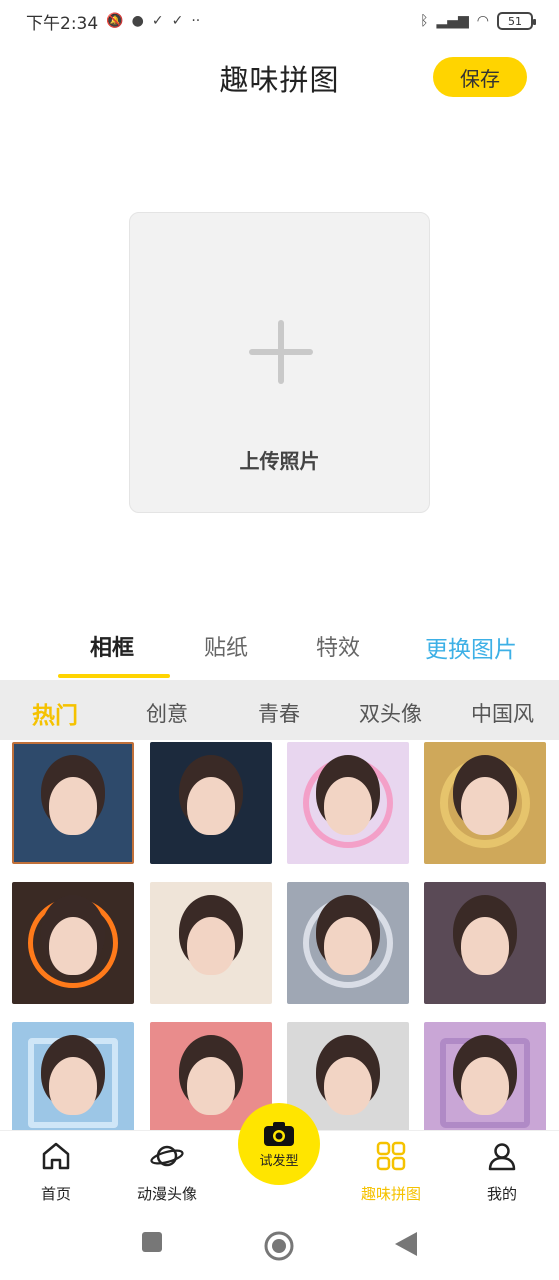 This screenshot has width=559, height=1280. I want to click on header: 趣味拼图 保存, so click(279, 78).